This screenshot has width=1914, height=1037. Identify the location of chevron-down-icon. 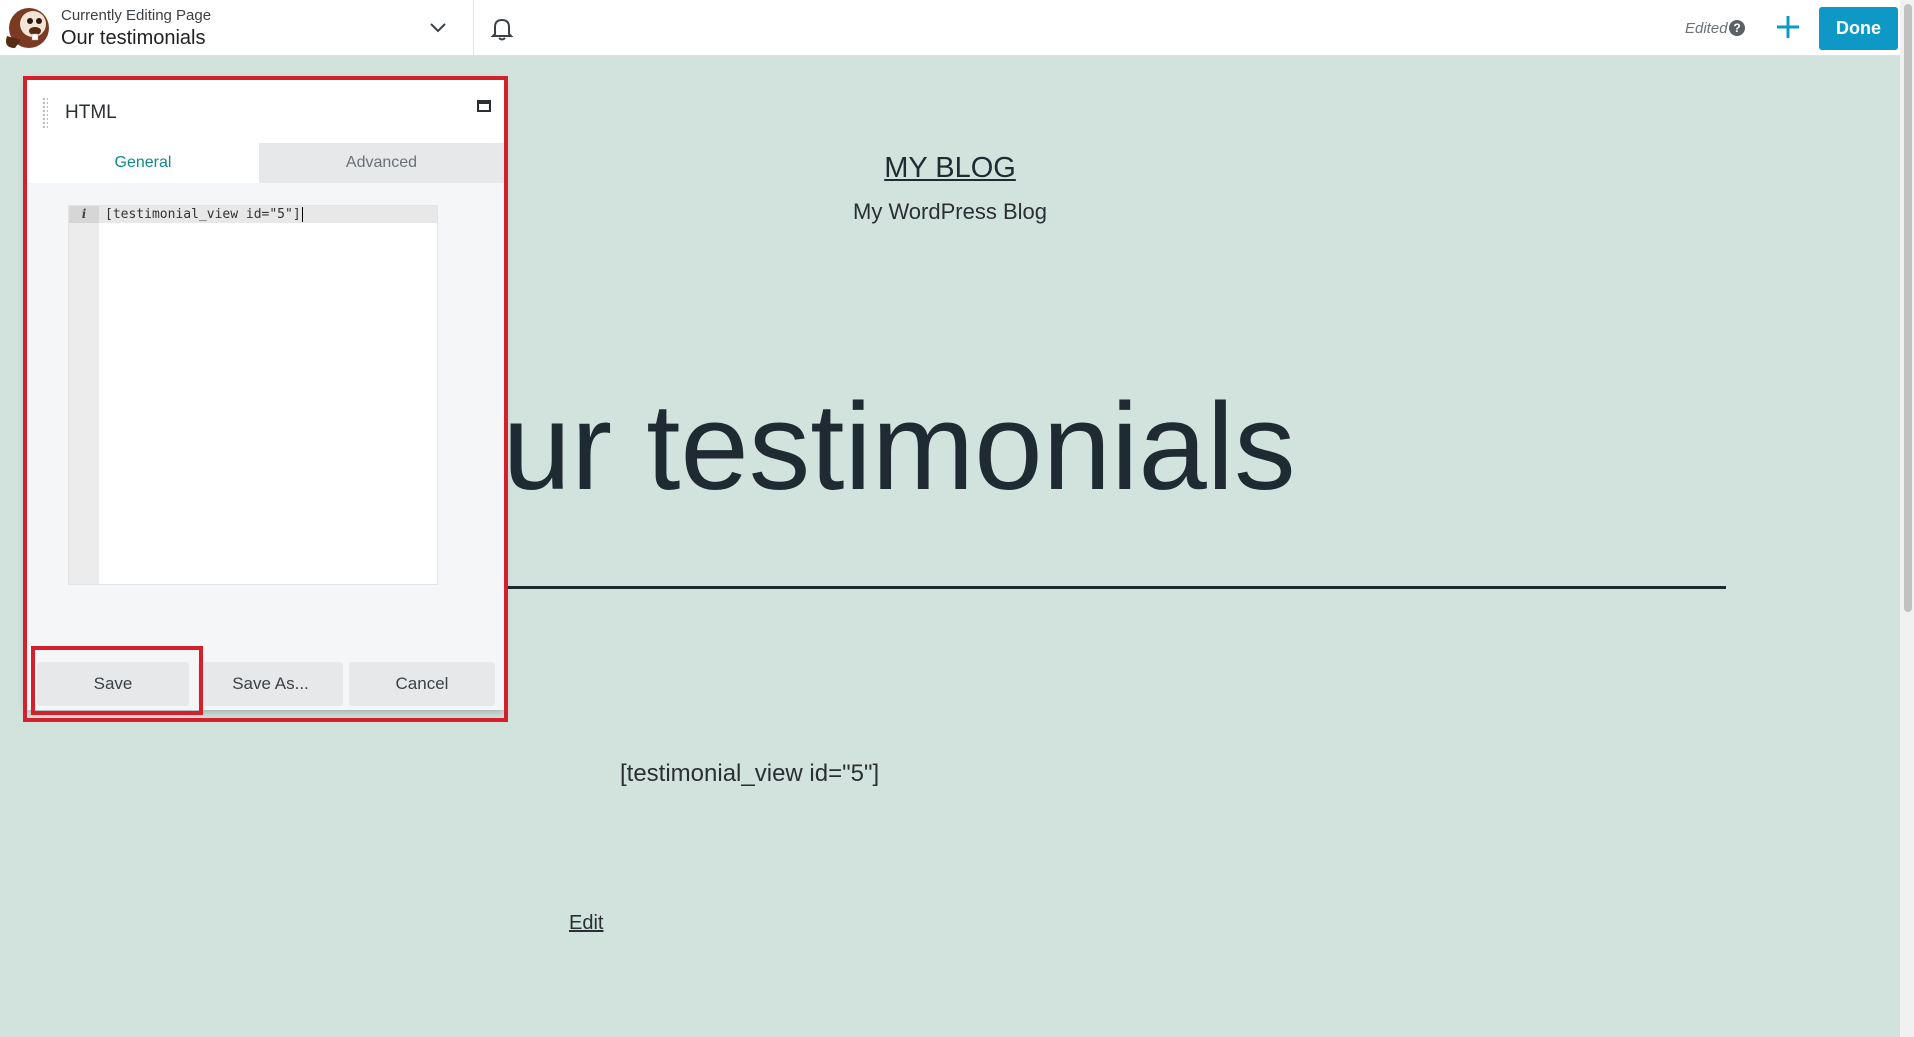
(438, 28).